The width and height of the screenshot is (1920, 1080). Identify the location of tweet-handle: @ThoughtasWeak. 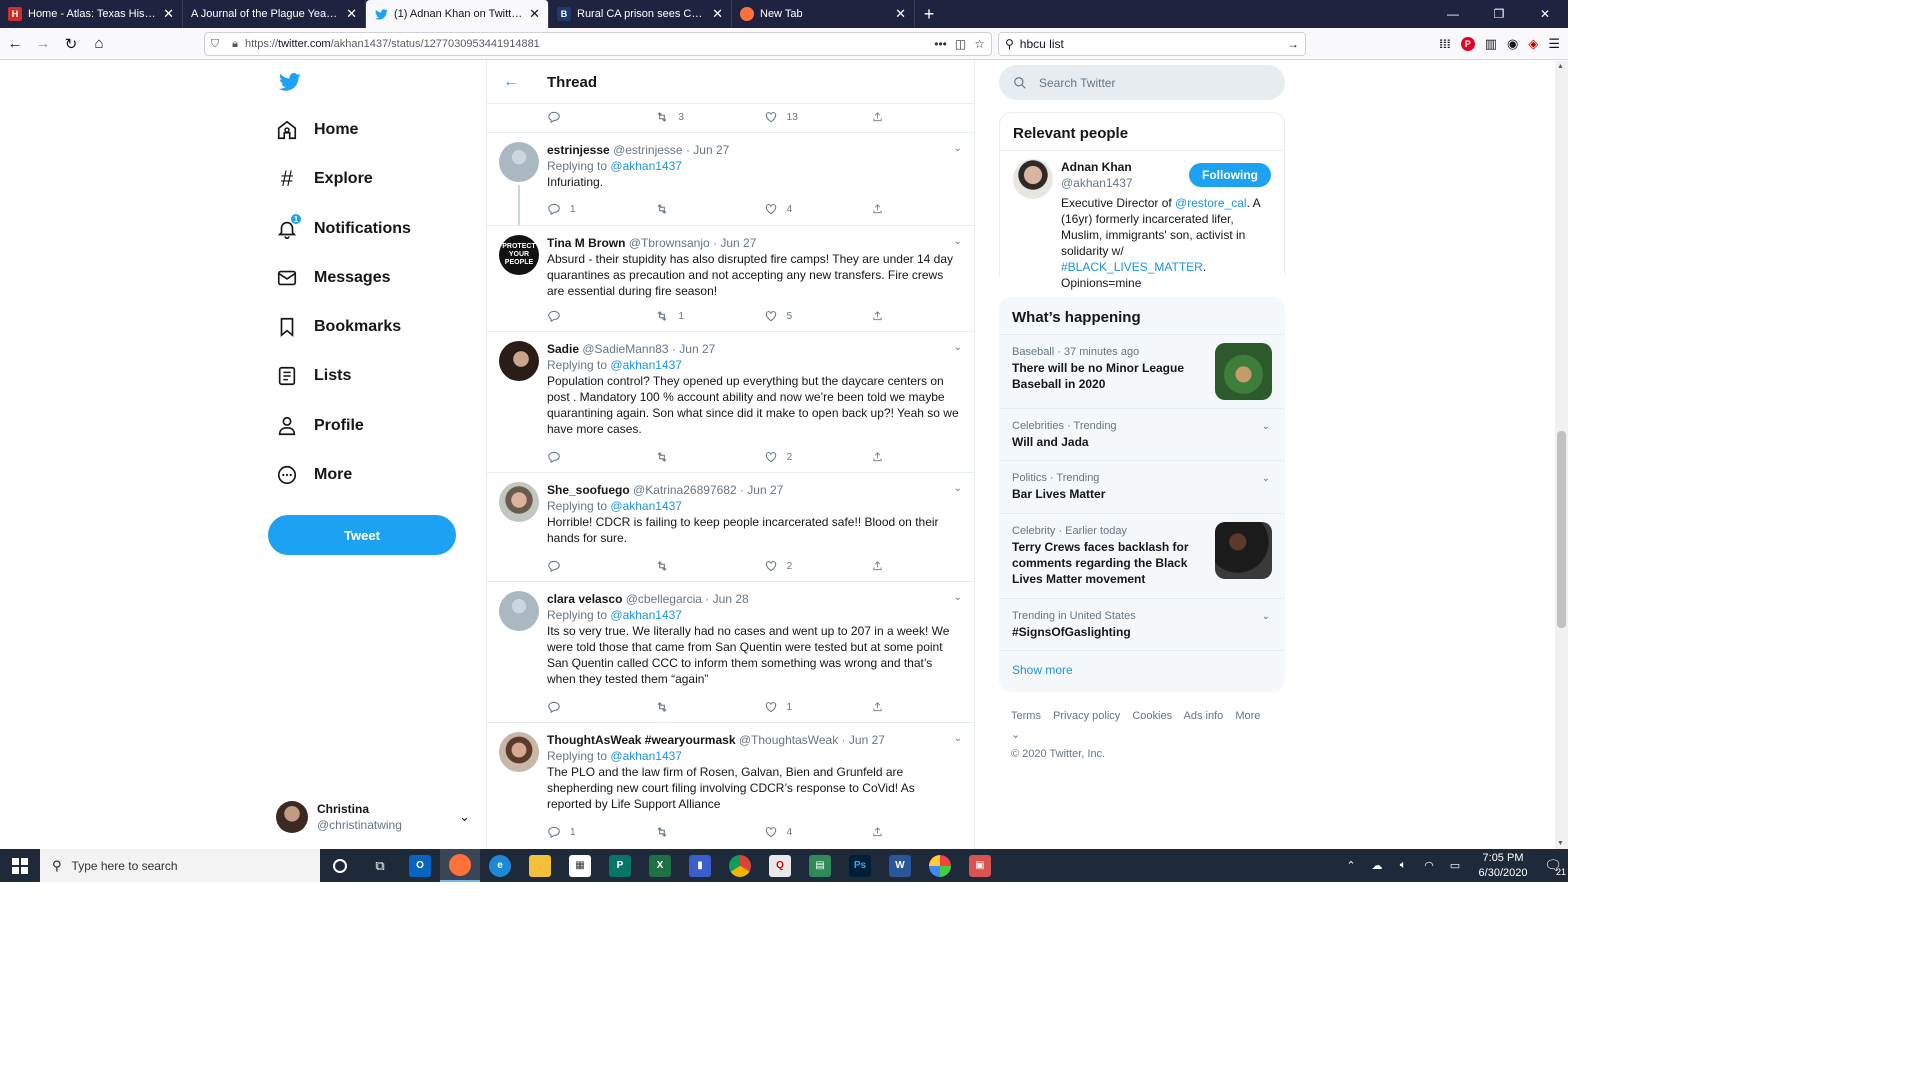
(788, 740).